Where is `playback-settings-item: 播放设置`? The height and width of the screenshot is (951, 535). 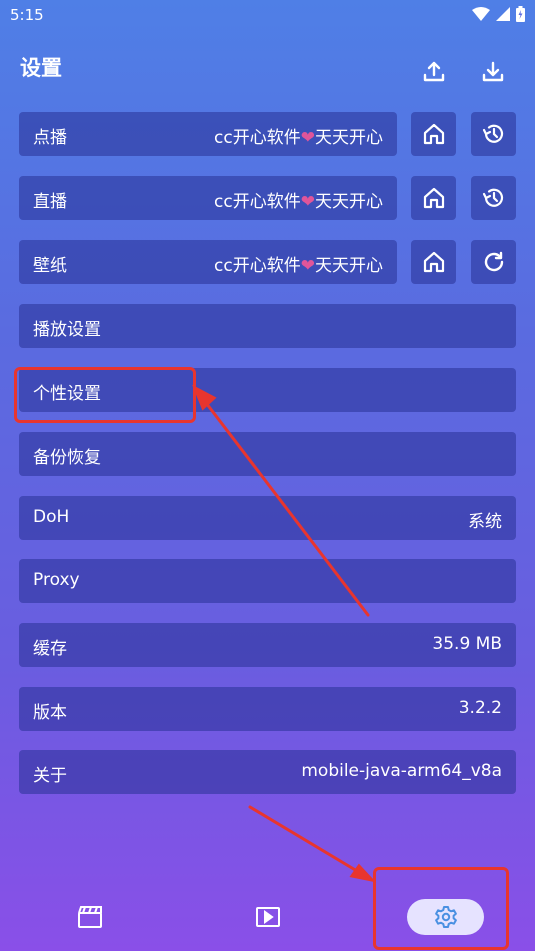 playback-settings-item: 播放设置 is located at coordinates (267, 326).